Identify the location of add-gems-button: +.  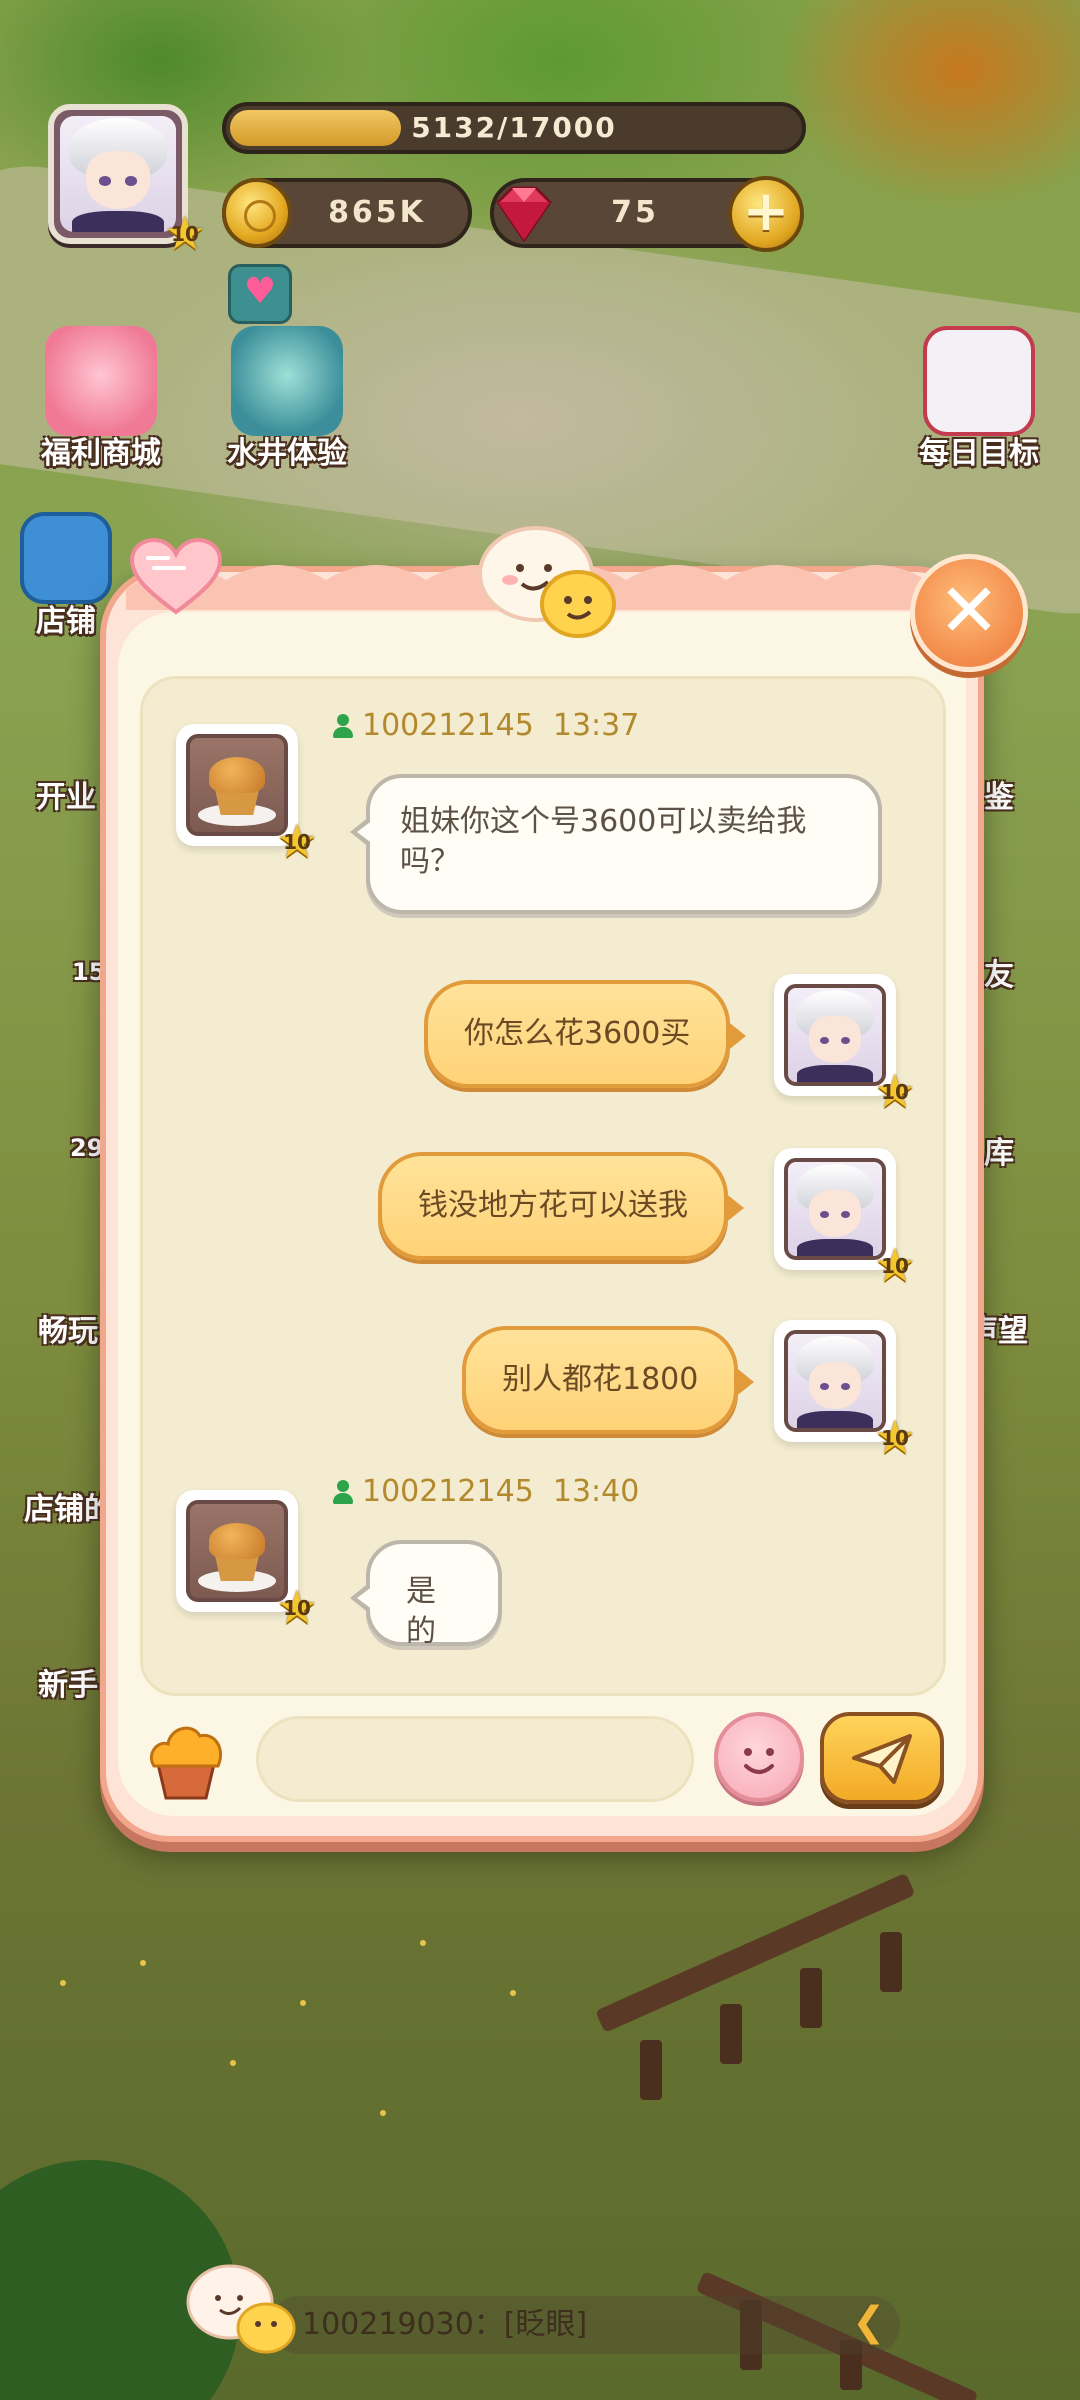
(766, 214).